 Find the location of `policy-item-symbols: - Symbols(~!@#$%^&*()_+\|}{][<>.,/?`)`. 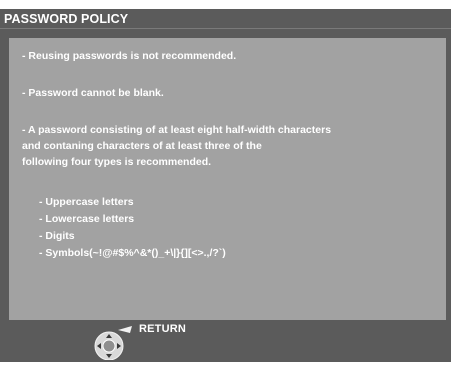

policy-item-symbols: - Symbols(~!@#$%^&*()_+\|}{][<>.,/?`) is located at coordinates (132, 253).